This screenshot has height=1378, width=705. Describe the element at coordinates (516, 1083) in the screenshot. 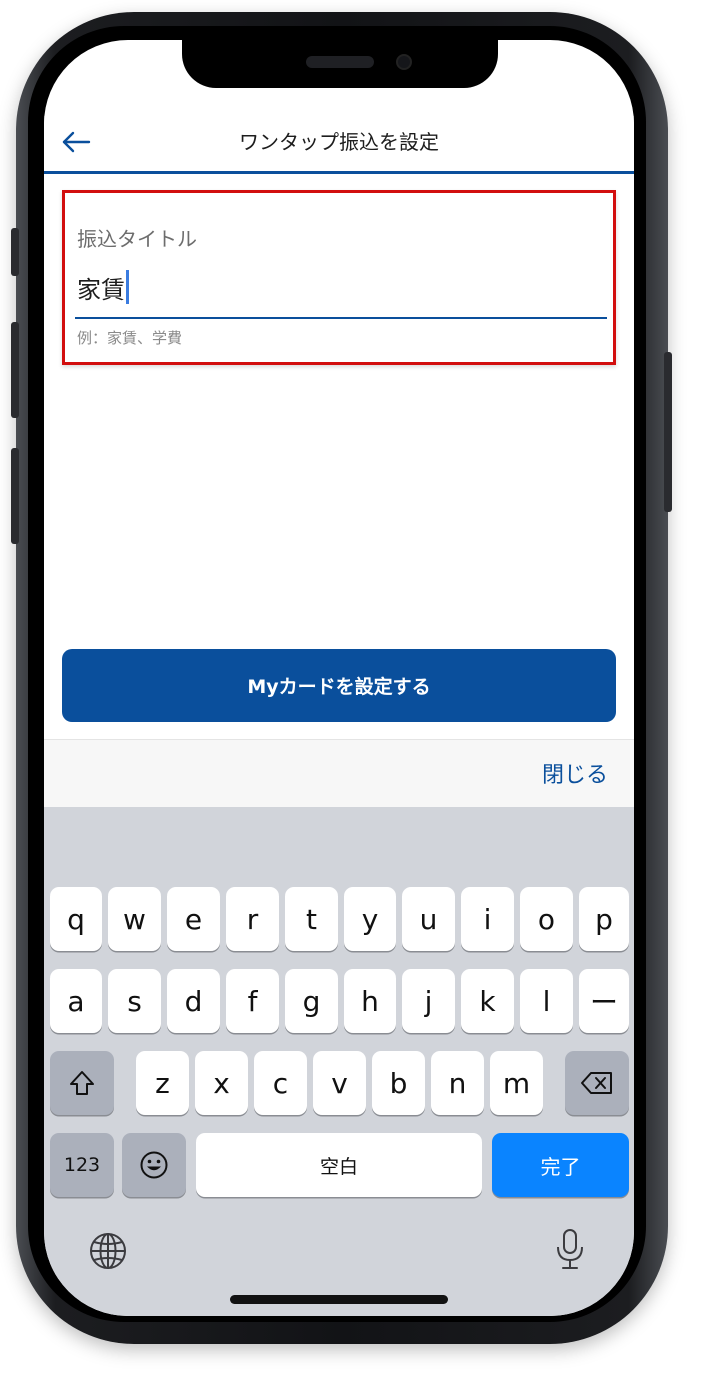

I see `key-m: m` at that location.